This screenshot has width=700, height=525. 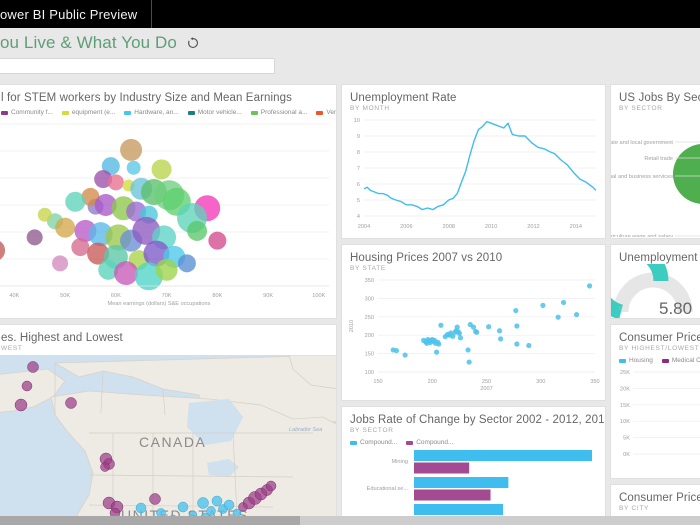 What do you see at coordinates (193, 43) in the screenshot?
I see `refresh-icon` at bounding box center [193, 43].